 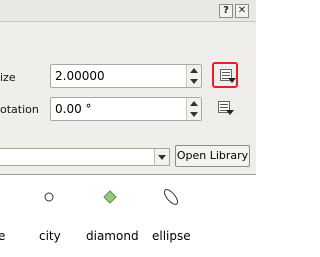 What do you see at coordinates (8, 77) in the screenshot?
I see `size-label: ize` at bounding box center [8, 77].